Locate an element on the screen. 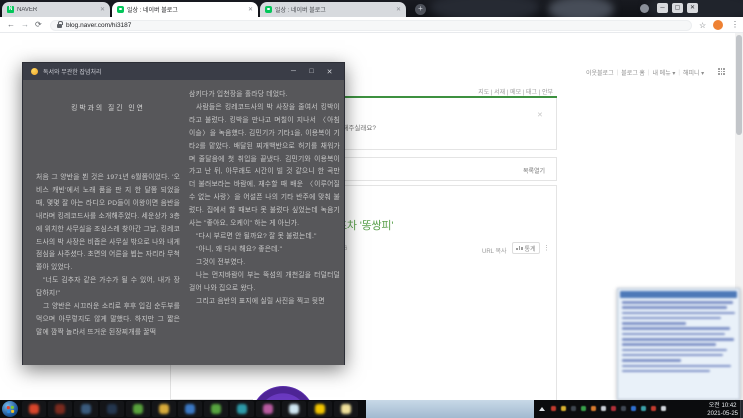  stats-button: 통계 is located at coordinates (526, 248).